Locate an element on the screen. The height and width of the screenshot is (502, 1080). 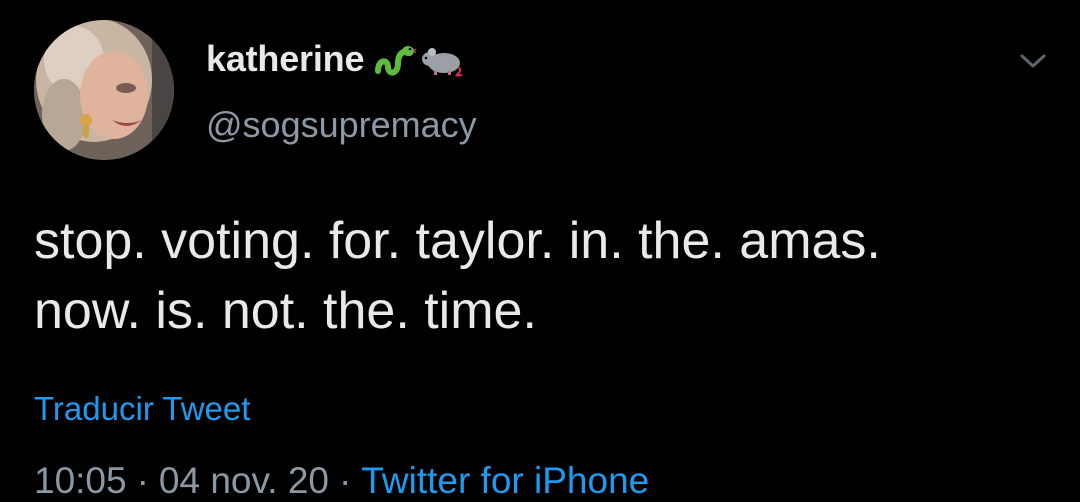
tweet-date: 04 nov. 20 is located at coordinates (244, 481).